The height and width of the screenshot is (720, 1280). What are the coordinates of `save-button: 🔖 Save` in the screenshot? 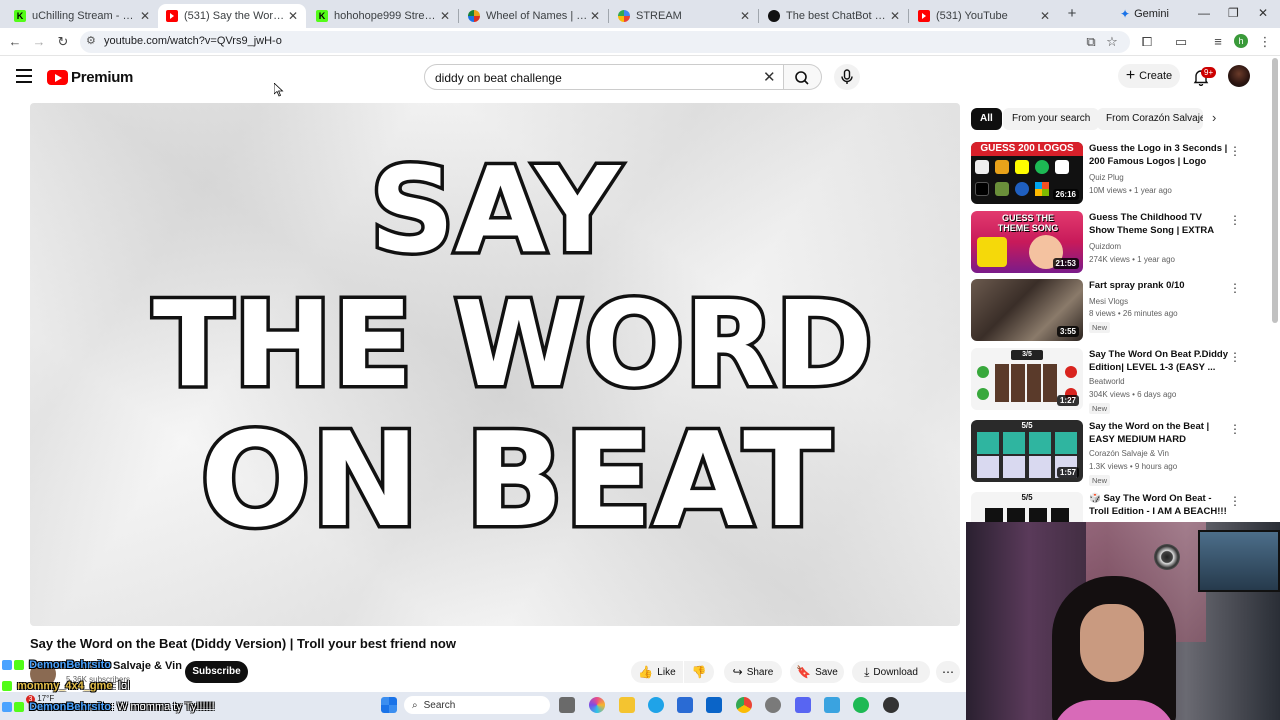 It's located at (817, 672).